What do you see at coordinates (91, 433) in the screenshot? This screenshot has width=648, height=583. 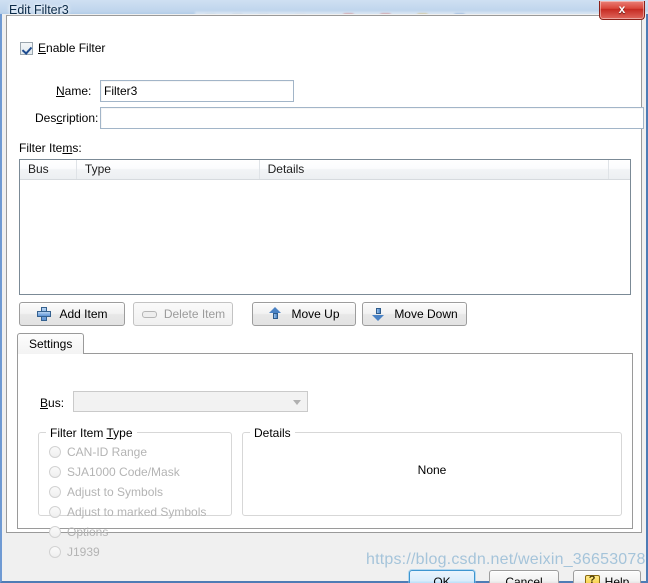 I see `filter-item-type-title: Filter Item Type` at bounding box center [91, 433].